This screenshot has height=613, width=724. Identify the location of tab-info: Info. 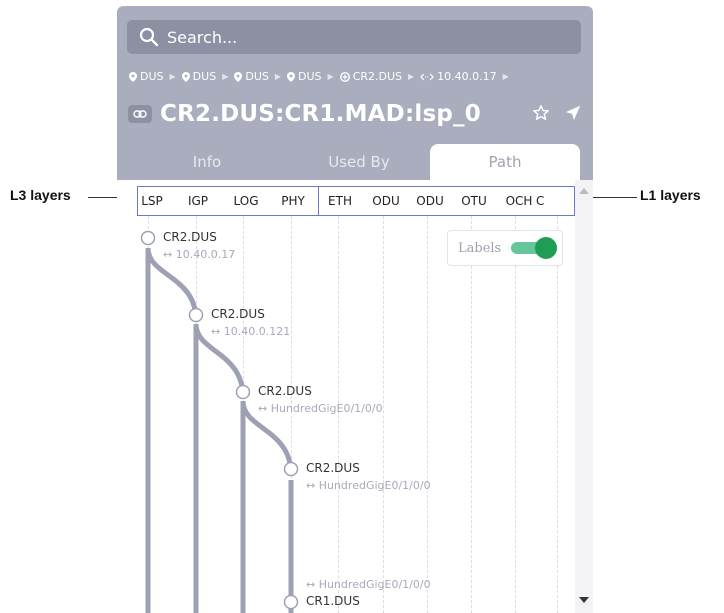
(207, 162).